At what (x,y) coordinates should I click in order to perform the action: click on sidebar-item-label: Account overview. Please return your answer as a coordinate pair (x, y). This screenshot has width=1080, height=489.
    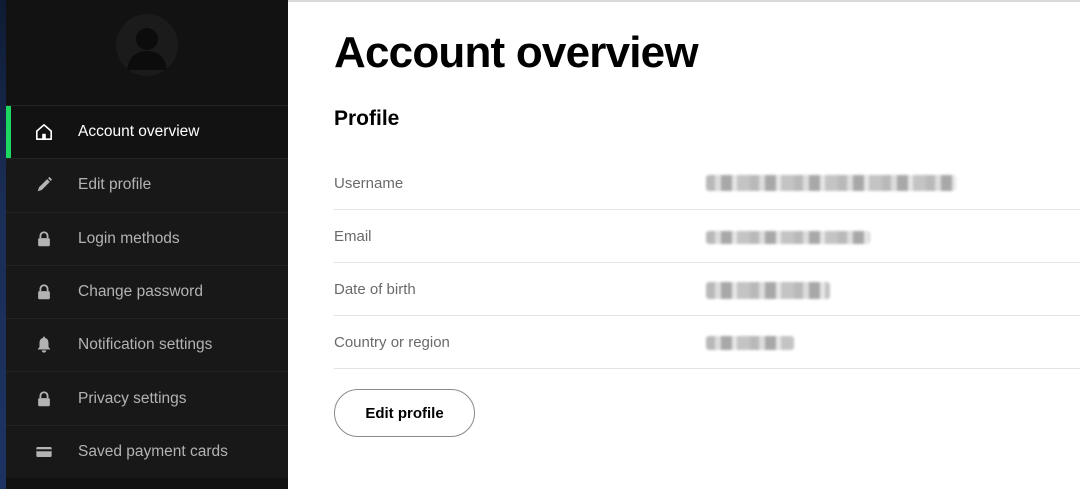
    Looking at the image, I should click on (139, 132).